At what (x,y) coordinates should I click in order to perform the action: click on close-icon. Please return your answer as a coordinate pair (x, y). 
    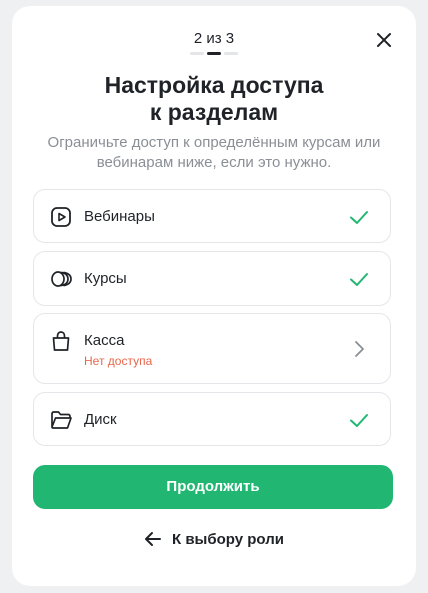
    Looking at the image, I should click on (384, 40).